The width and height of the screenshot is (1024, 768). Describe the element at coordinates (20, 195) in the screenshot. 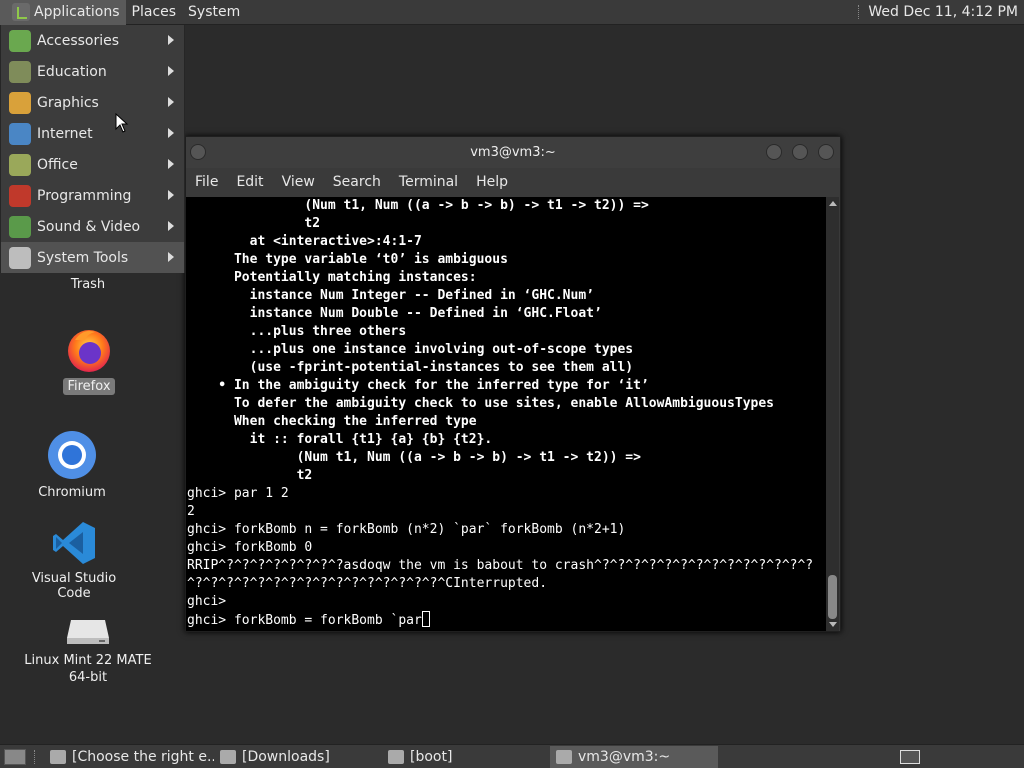

I see `programming-icon` at that location.